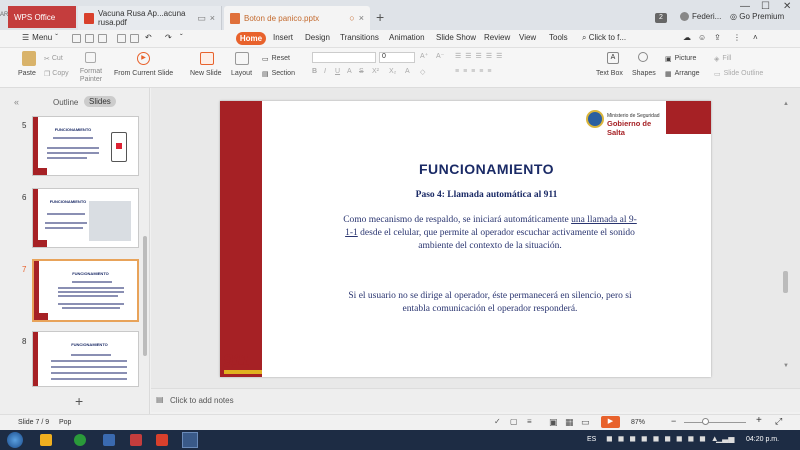 The width and height of the screenshot is (800, 450). Describe the element at coordinates (89, 38) in the screenshot. I see `save-icon` at that location.